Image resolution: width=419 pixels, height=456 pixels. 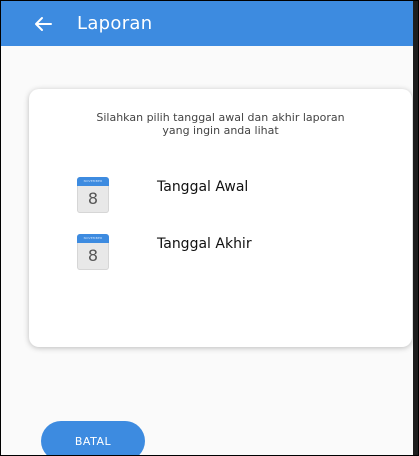 What do you see at coordinates (209, 23) in the screenshot?
I see `app-bar: Laporan` at bounding box center [209, 23].